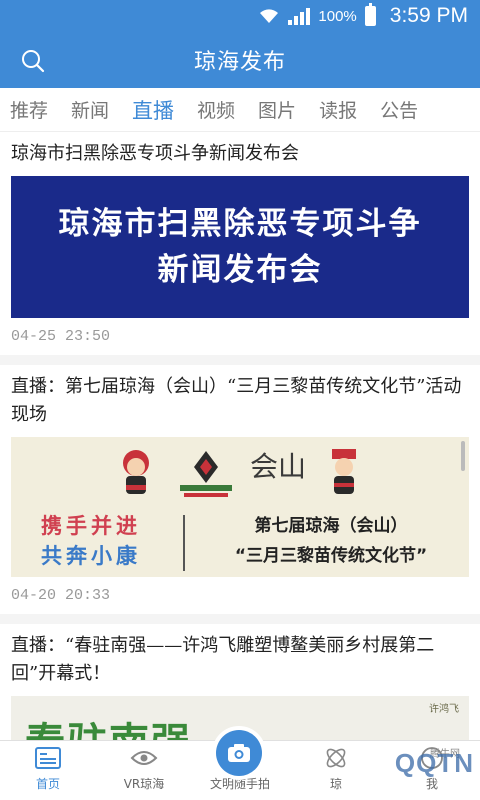 The height and width of the screenshot is (800, 480). Describe the element at coordinates (330, 541) in the screenshot. I see `festival-title-text: 第七届琼海（会山） “三月三黎苗传统文化节”` at that location.